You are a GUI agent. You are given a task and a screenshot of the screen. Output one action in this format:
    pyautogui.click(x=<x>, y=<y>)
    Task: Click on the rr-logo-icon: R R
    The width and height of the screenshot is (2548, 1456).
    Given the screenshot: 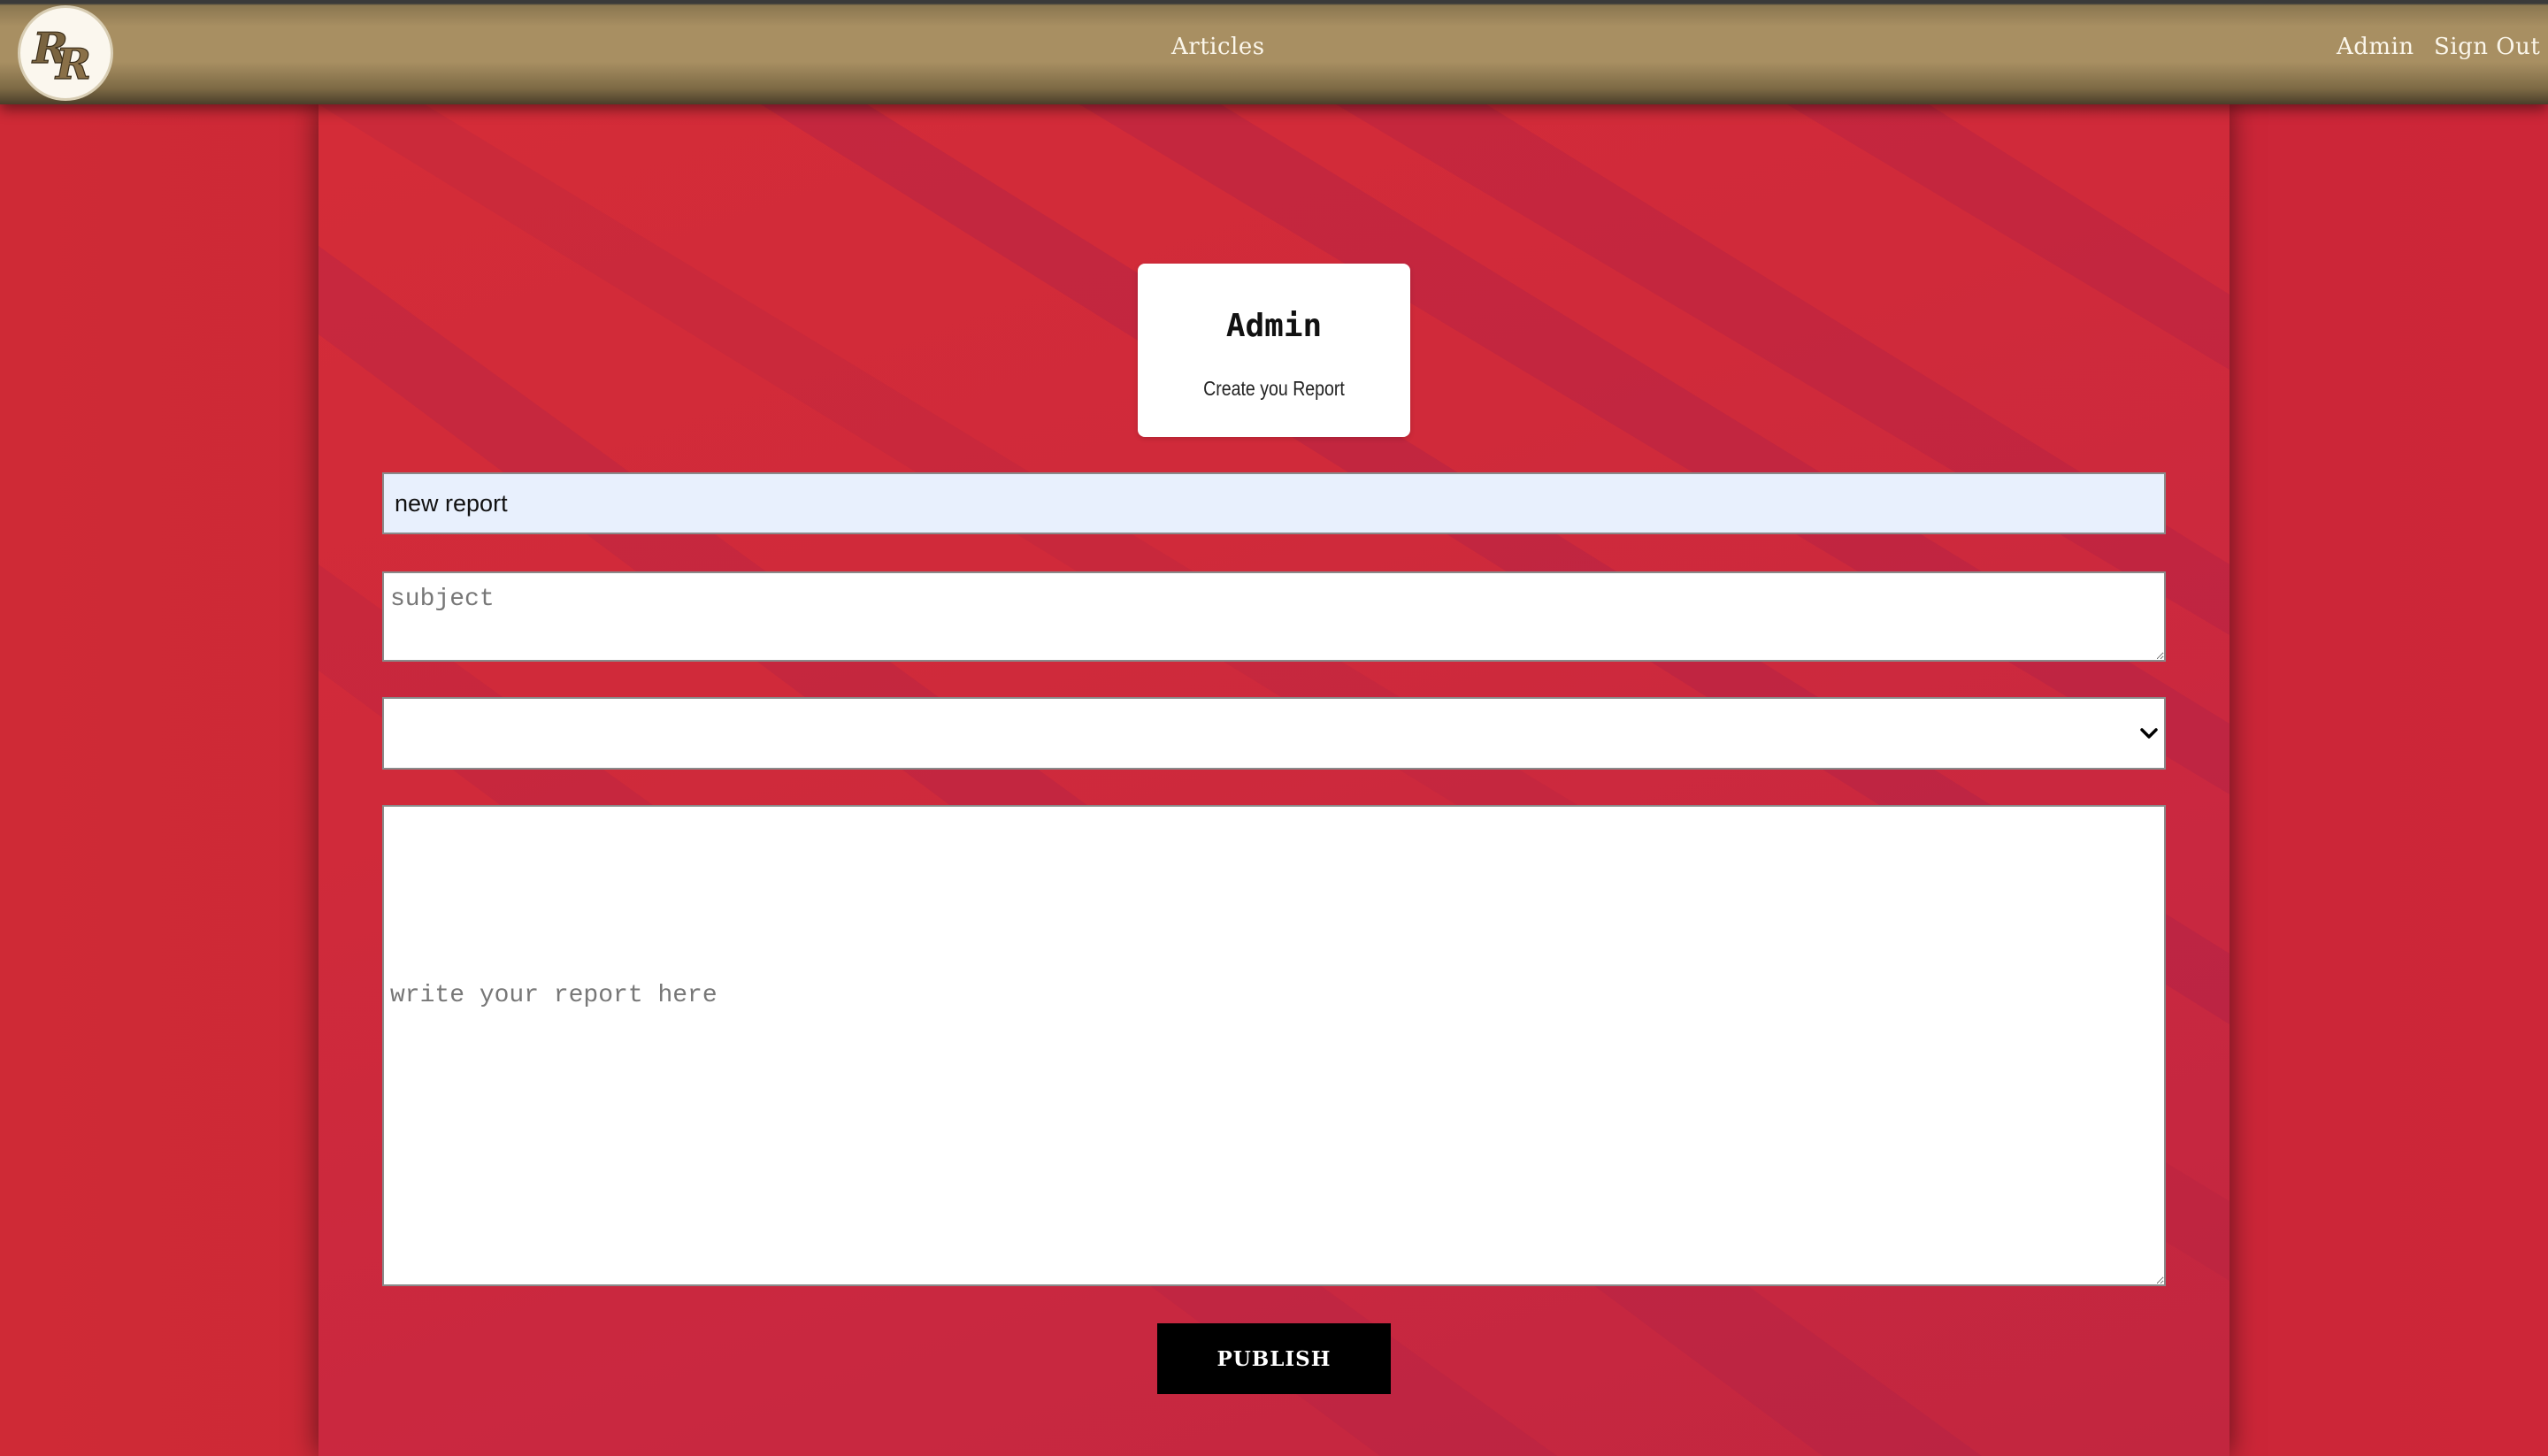 What is the action you would take?
    pyautogui.click(x=60, y=56)
    